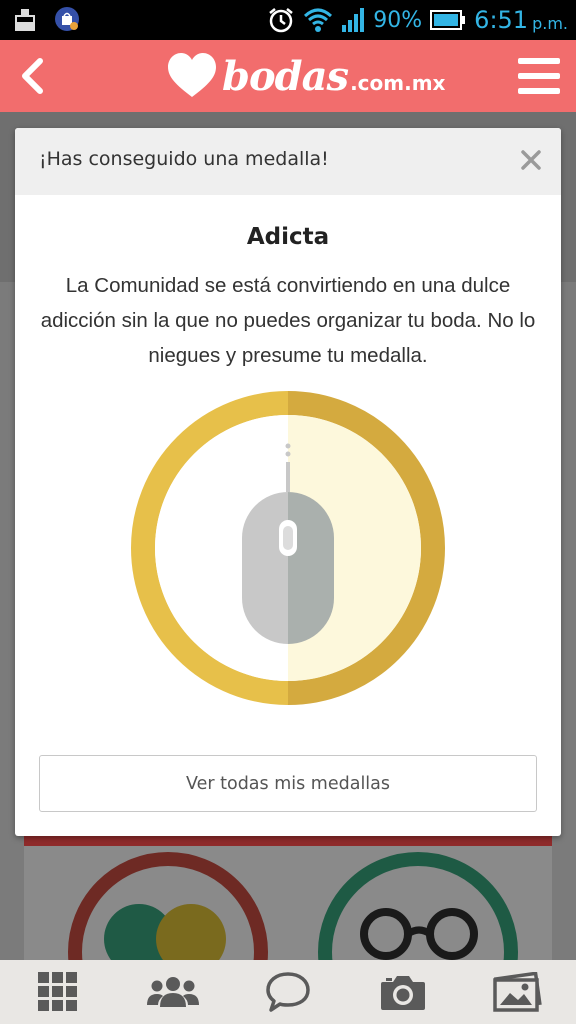 The height and width of the screenshot is (1024, 576). I want to click on status-bar: 90% 6:51 p.m., so click(288, 20).